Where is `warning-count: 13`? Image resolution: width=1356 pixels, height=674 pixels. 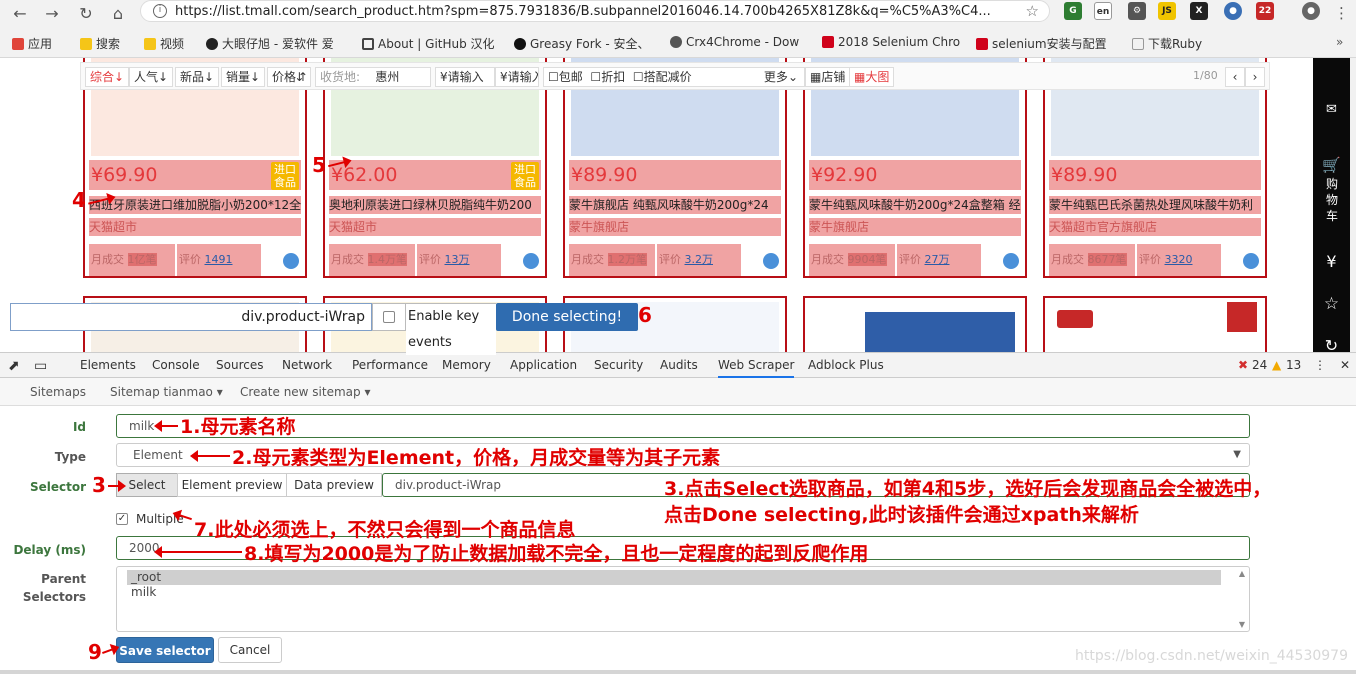
warning-count: 13 is located at coordinates (1293, 365).